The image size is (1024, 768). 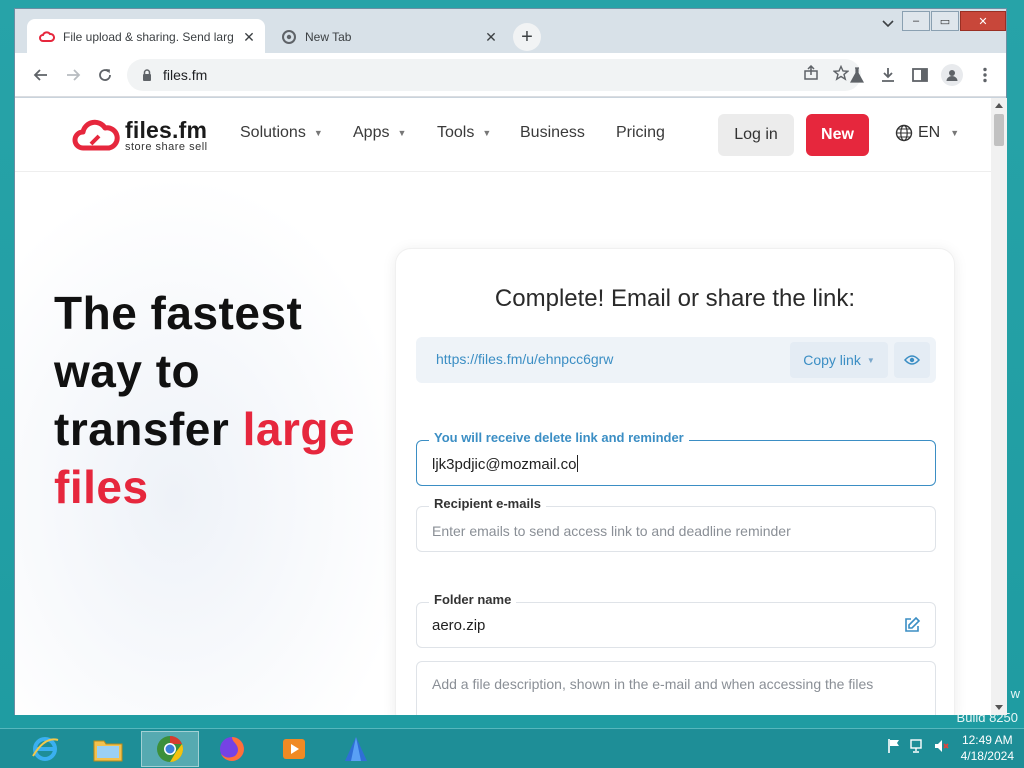 What do you see at coordinates (999, 105) in the screenshot?
I see `scroll-up-icon` at bounding box center [999, 105].